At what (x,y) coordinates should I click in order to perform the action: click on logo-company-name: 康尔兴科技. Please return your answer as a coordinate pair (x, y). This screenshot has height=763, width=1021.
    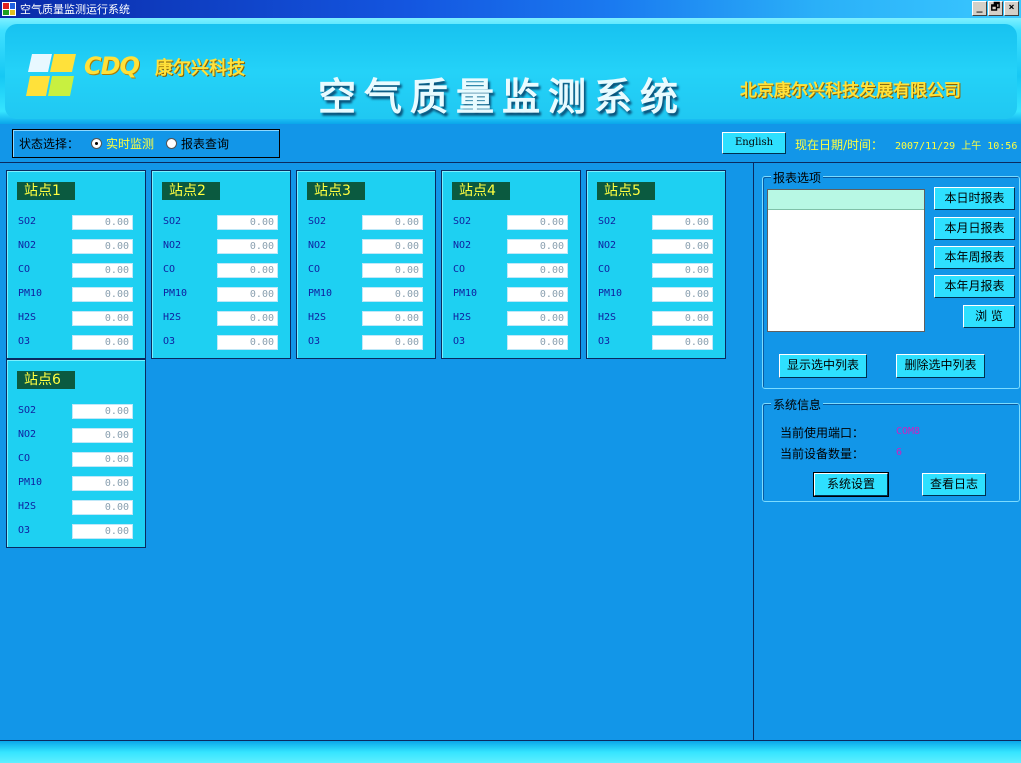
    Looking at the image, I should click on (200, 68).